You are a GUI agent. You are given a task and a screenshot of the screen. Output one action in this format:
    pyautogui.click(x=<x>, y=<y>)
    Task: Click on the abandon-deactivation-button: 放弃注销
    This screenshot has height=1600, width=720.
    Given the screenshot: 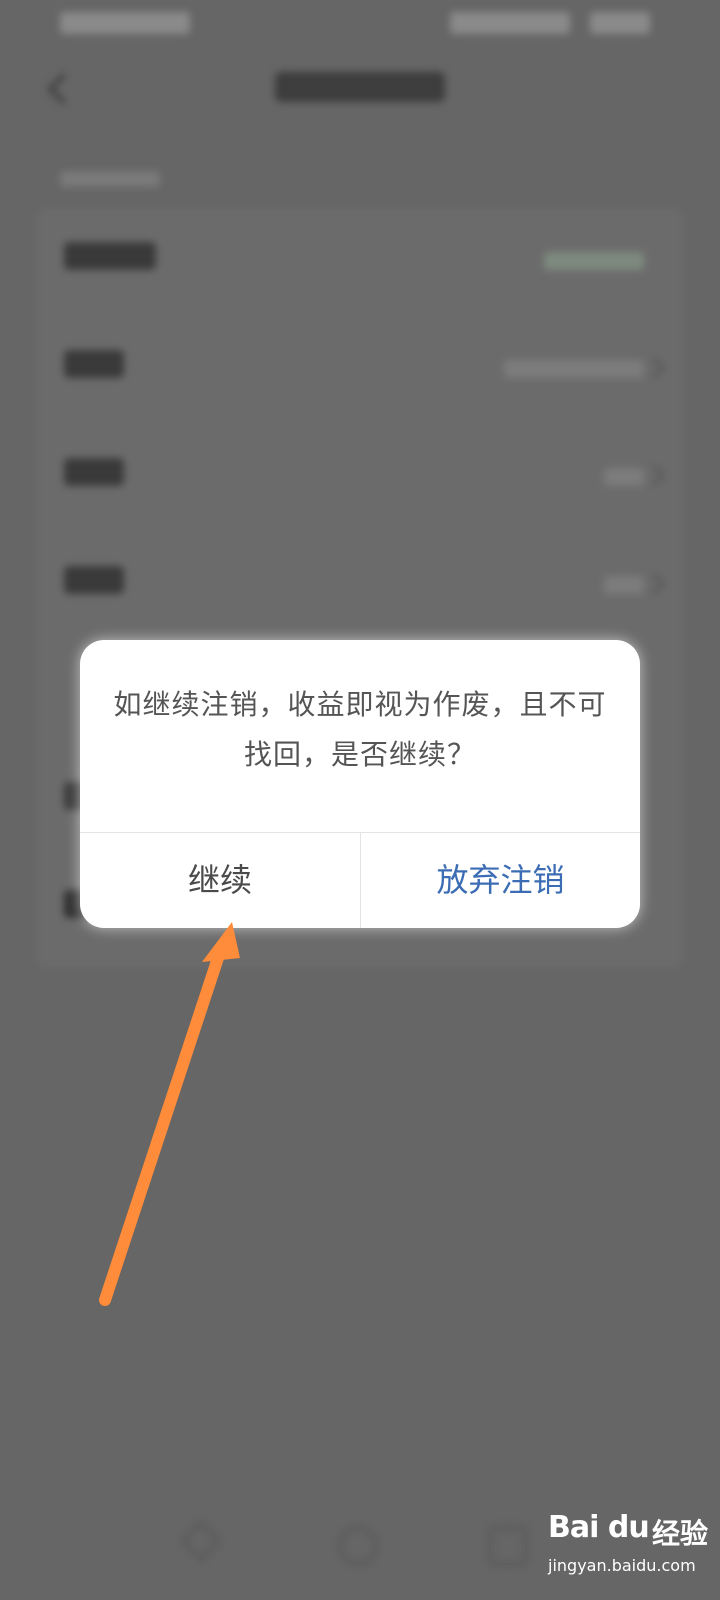 What is the action you would take?
    pyautogui.click(x=500, y=880)
    